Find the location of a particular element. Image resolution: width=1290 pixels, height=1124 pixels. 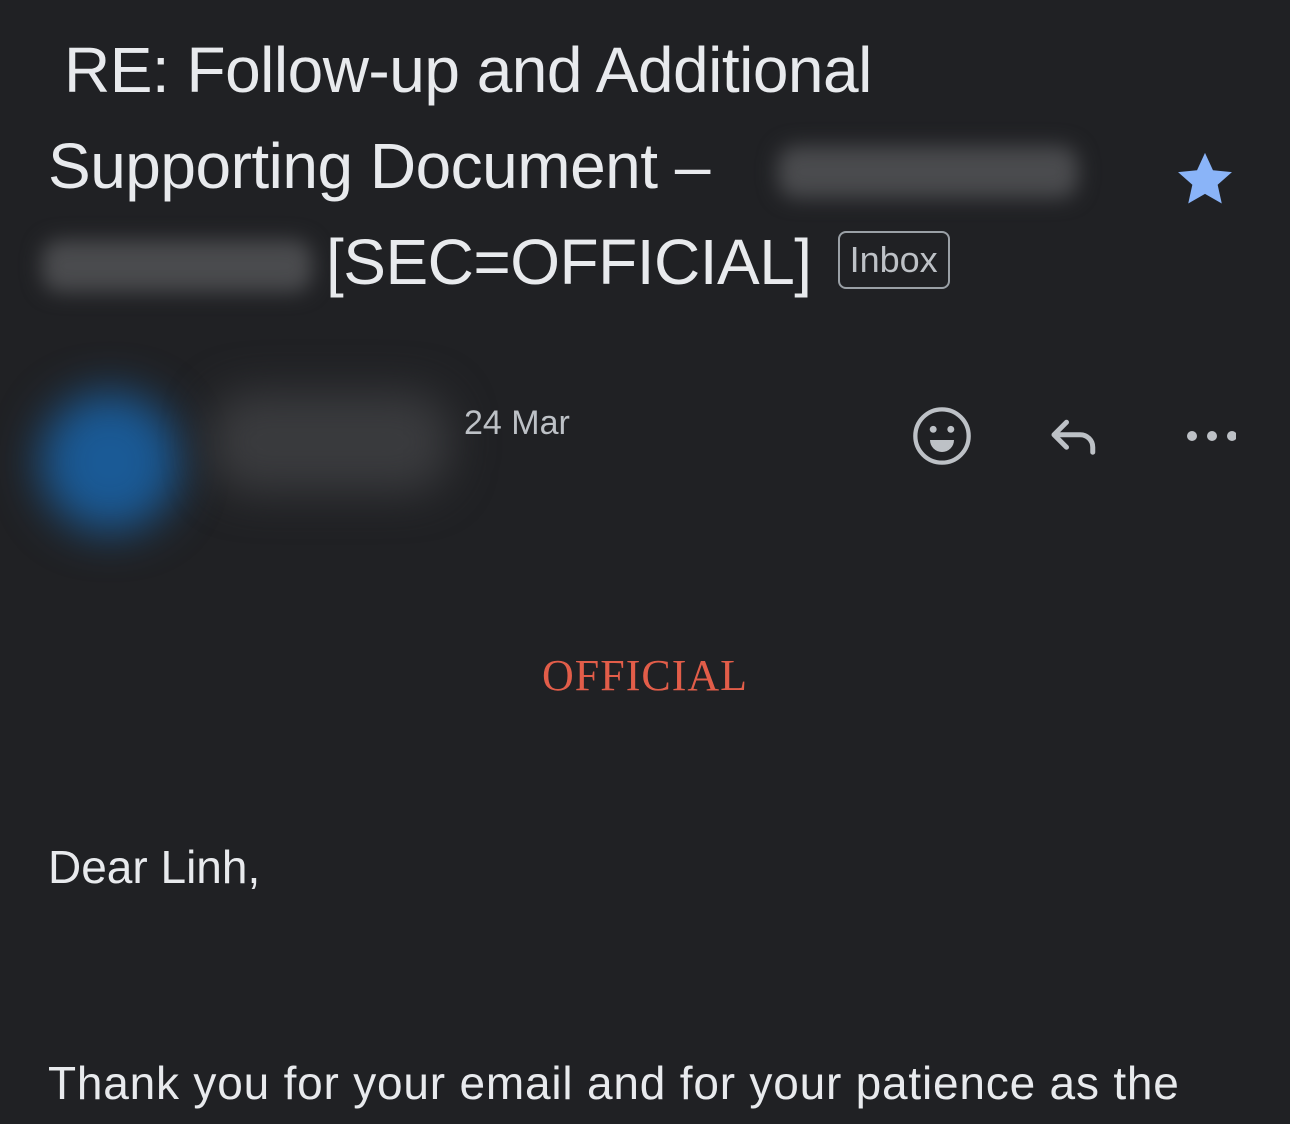

email-greeting: Dear Linh, is located at coordinates (154, 867).